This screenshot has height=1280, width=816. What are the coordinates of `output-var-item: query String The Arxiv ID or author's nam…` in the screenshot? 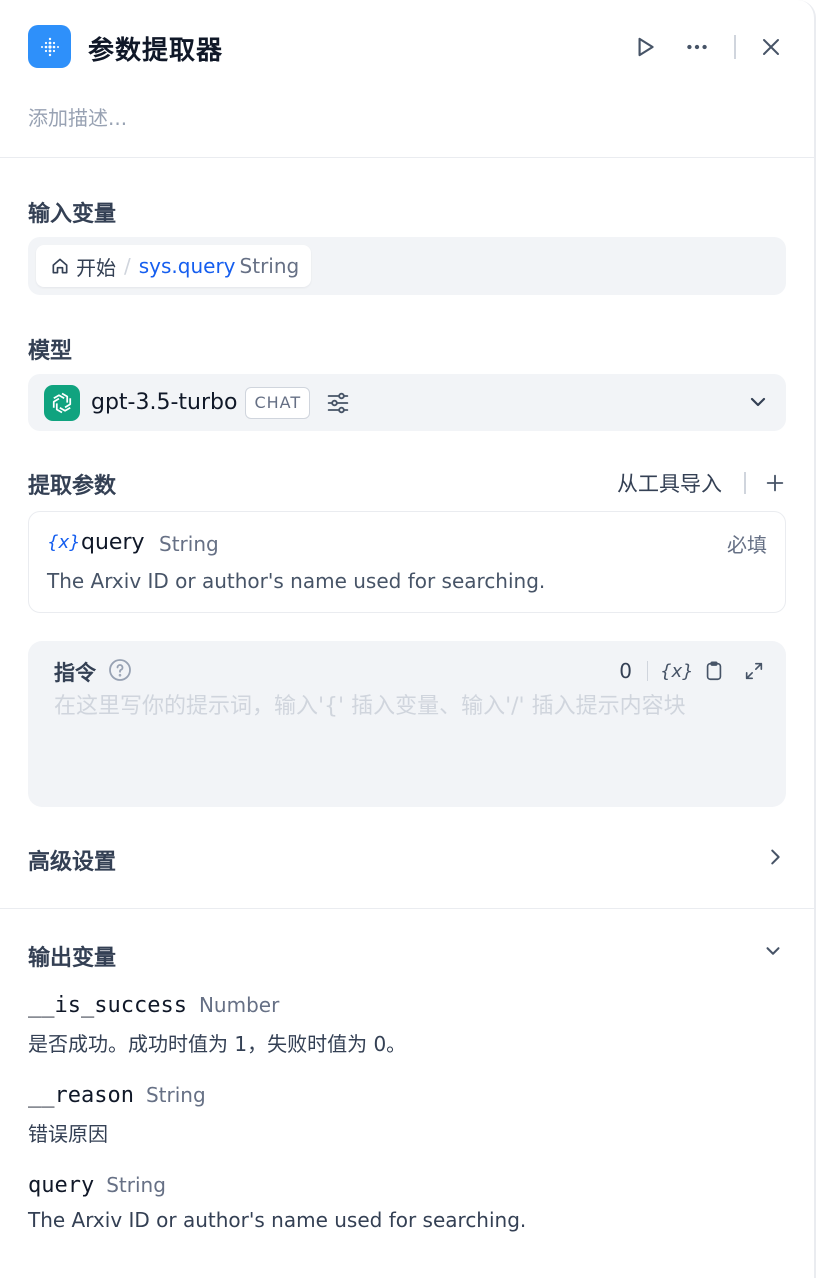 It's located at (277, 1202).